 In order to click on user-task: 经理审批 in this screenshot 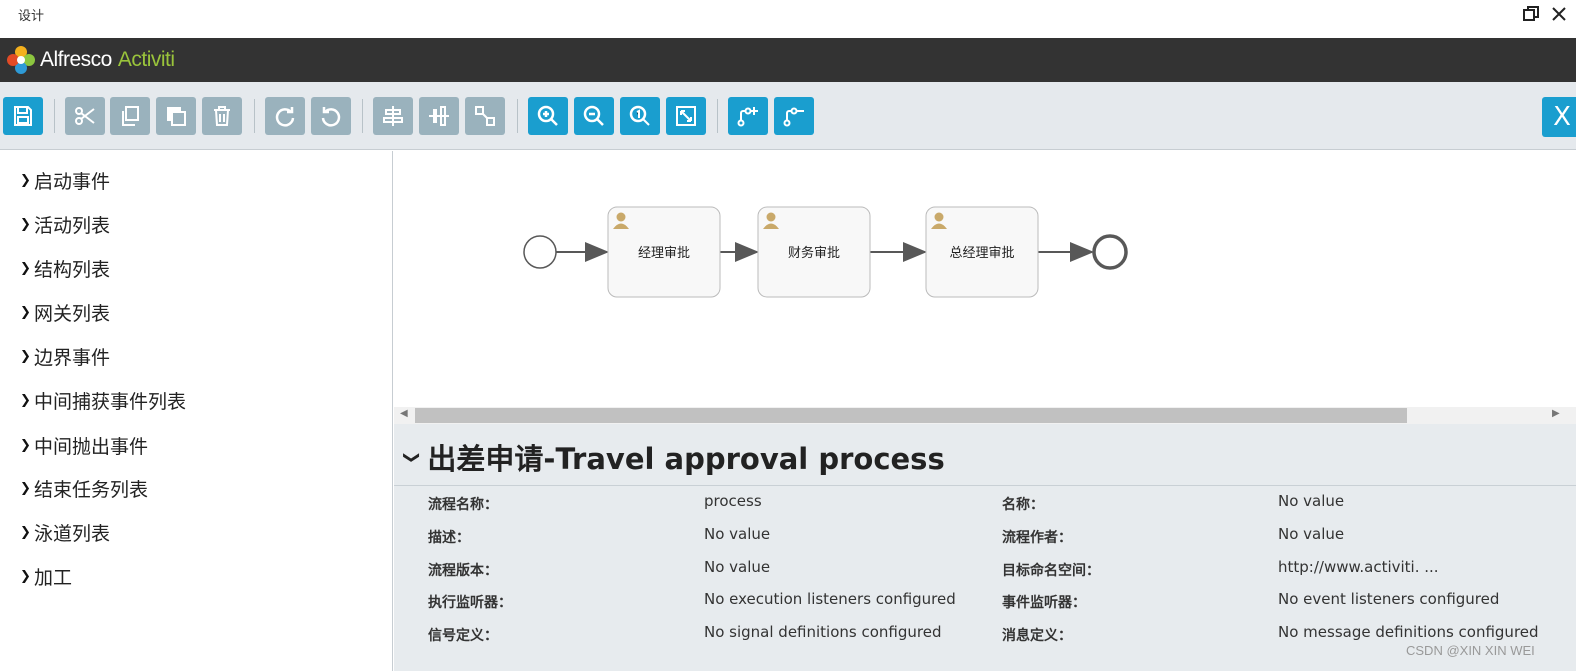, I will do `click(664, 252)`.